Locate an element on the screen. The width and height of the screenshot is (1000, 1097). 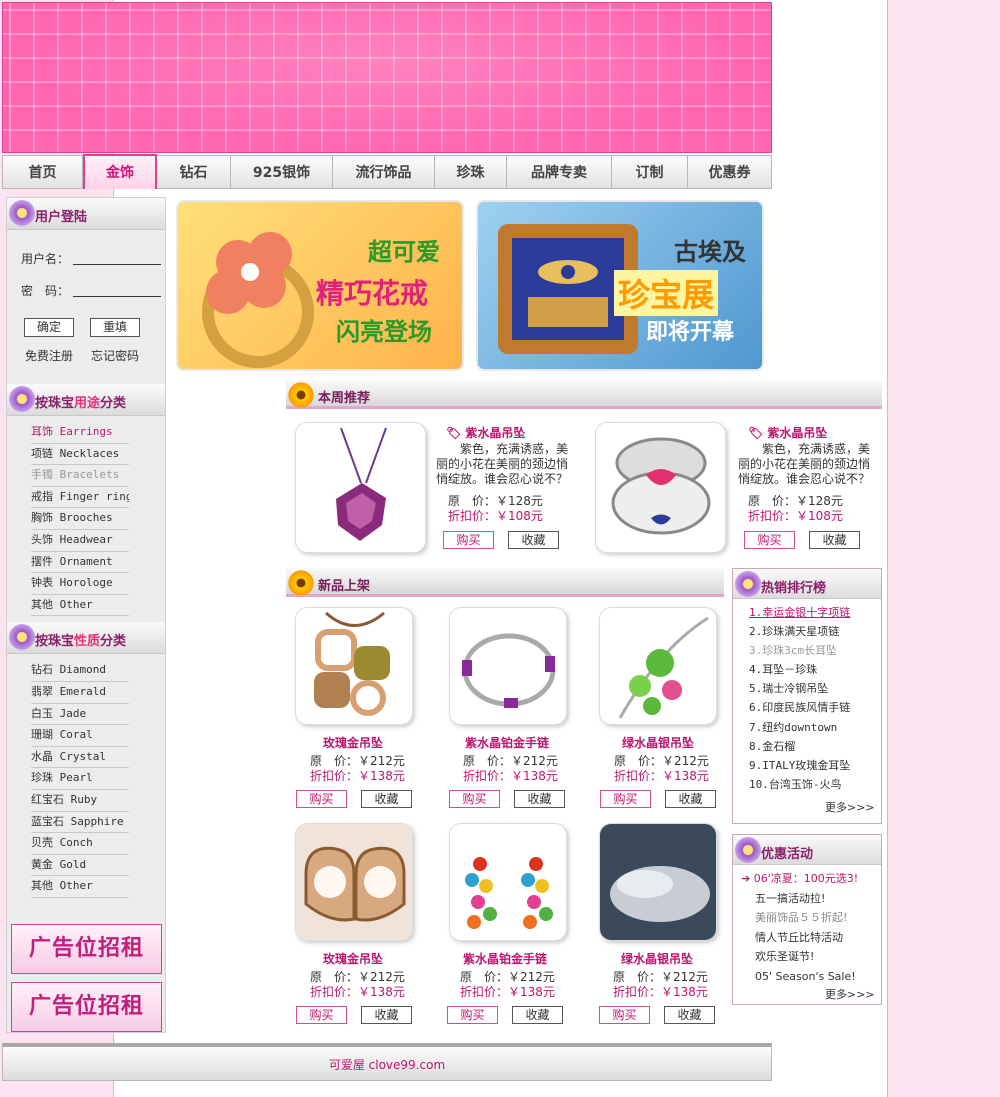
weekly-item2-buy-button: 购买 is located at coordinates (769, 540).